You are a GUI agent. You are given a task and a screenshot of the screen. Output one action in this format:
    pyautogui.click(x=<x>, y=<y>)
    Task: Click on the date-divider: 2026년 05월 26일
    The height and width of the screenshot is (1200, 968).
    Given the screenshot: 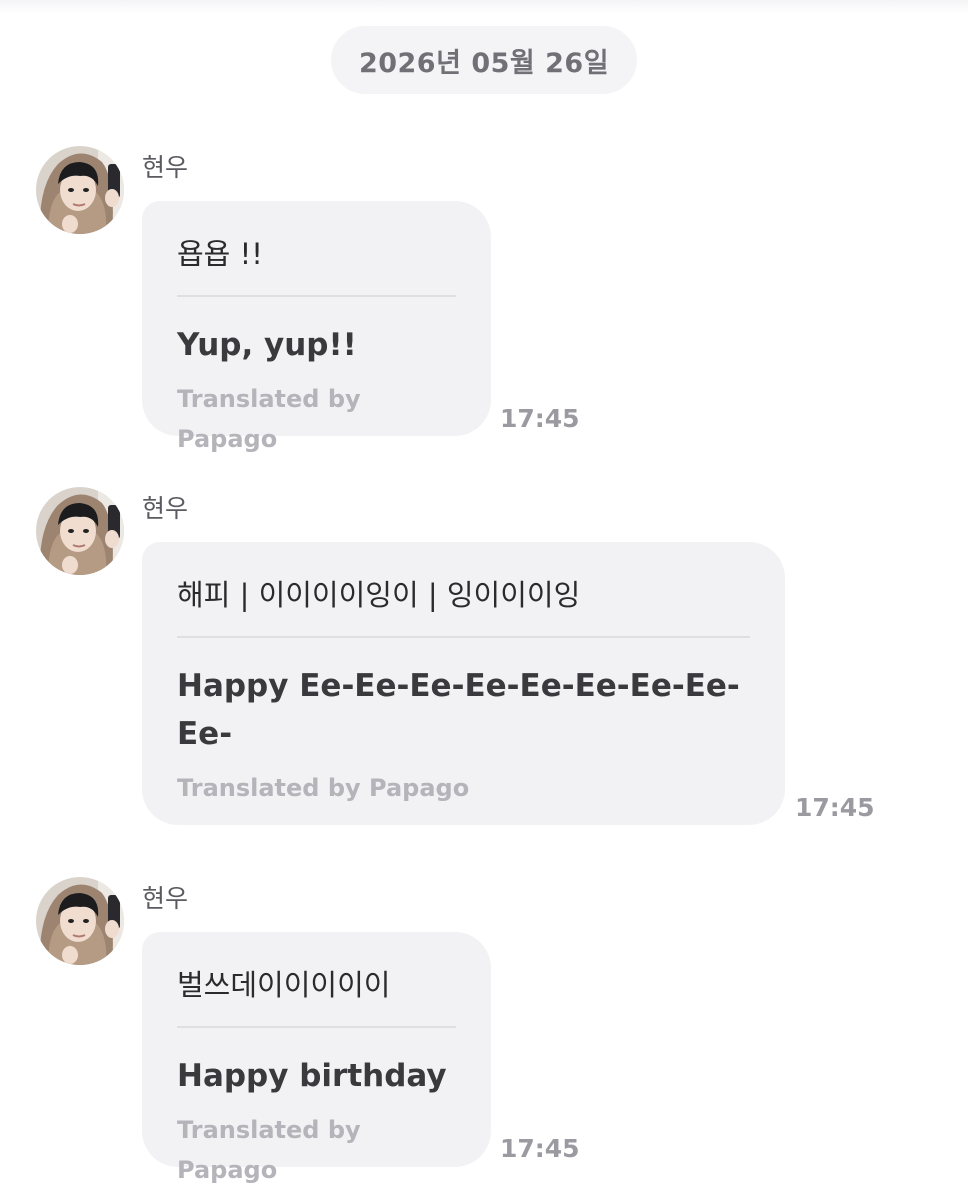 What is the action you would take?
    pyautogui.click(x=484, y=60)
    